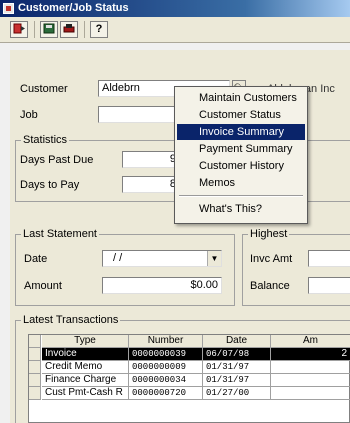 Image resolution: width=350 pixels, height=423 pixels. Describe the element at coordinates (241, 209) in the screenshot. I see `menu-item-whats-this: What's This?` at that location.